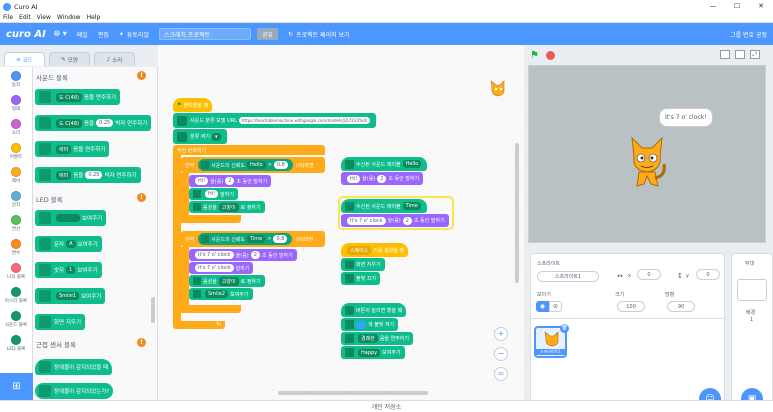 This screenshot has width=773, height=412. What do you see at coordinates (649, 274) in the screenshot?
I see `x-input: 0` at bounding box center [649, 274].